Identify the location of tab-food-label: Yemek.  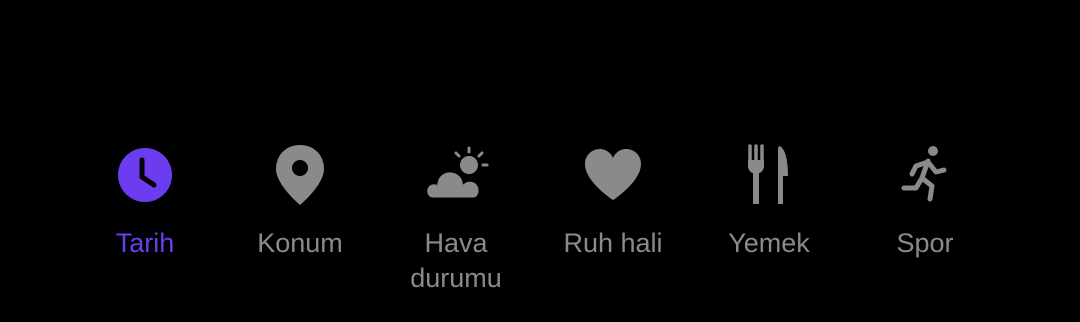
(769, 243).